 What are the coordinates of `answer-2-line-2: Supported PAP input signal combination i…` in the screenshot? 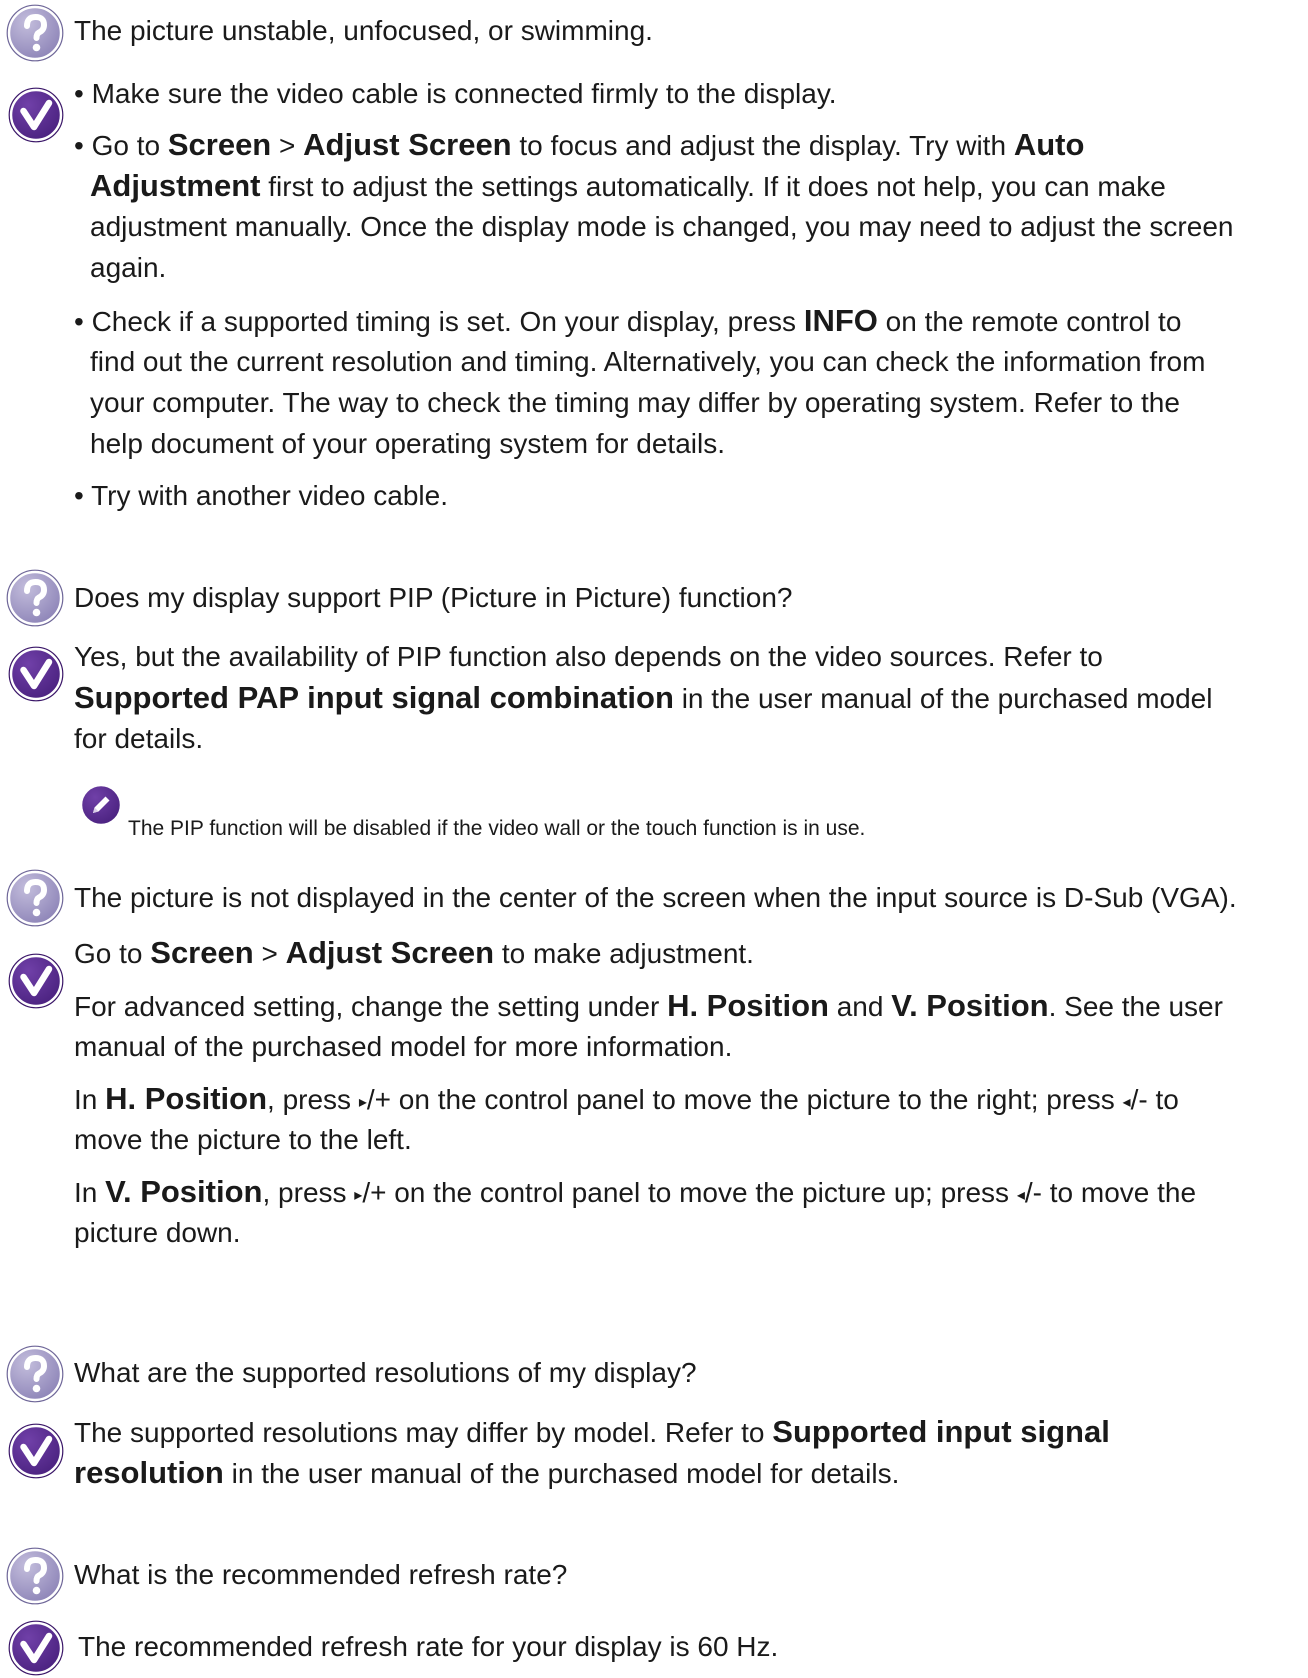 It's located at (643, 697).